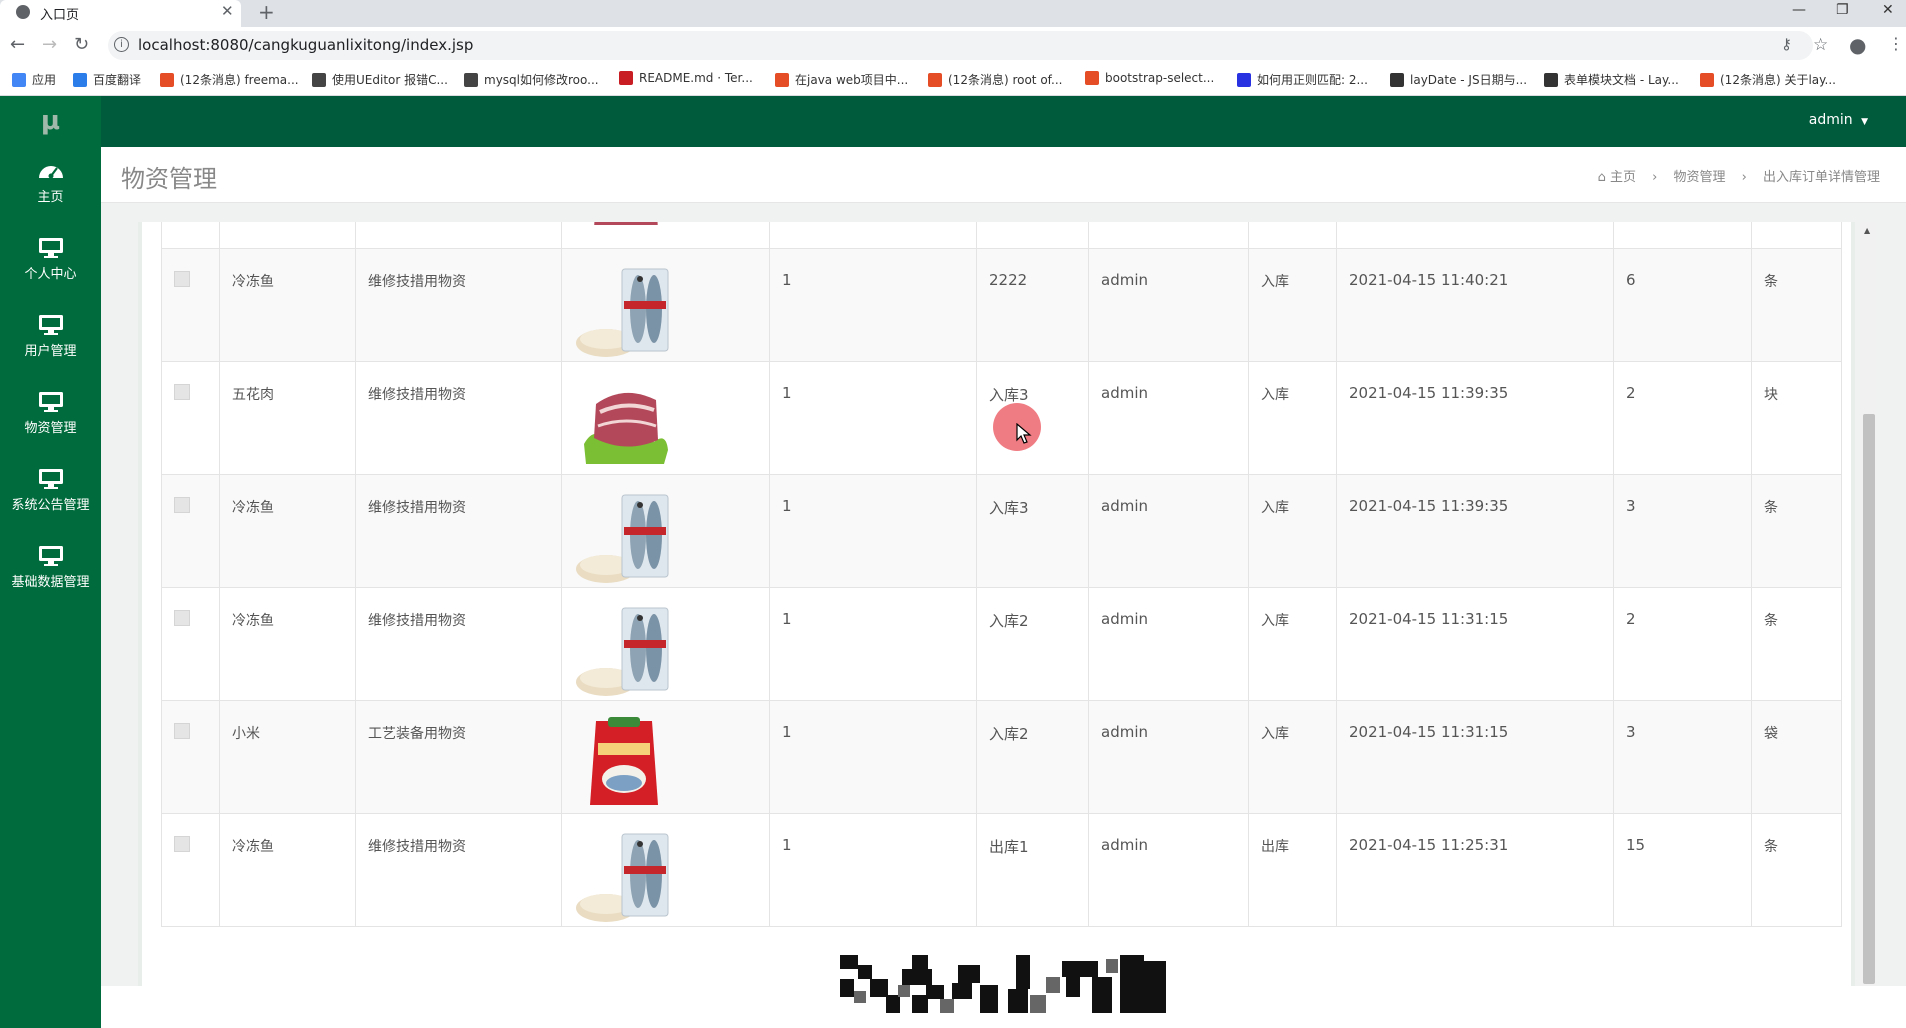 The width and height of the screenshot is (1906, 1028). Describe the element at coordinates (1168, 644) in the screenshot. I see `cell-operator: admin` at that location.